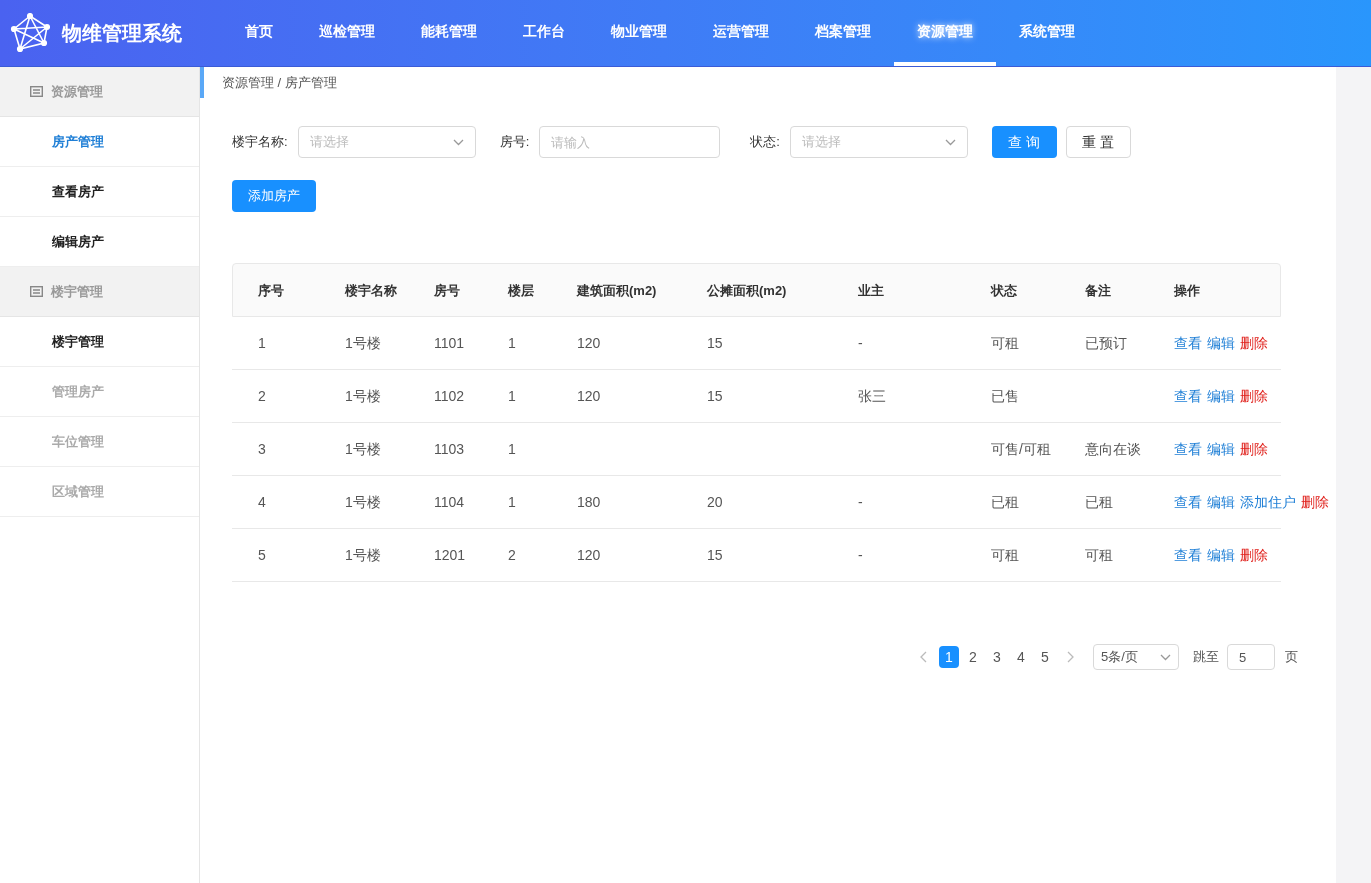 The width and height of the screenshot is (1371, 883). I want to click on nav-tab: 档案管理, so click(843, 33).